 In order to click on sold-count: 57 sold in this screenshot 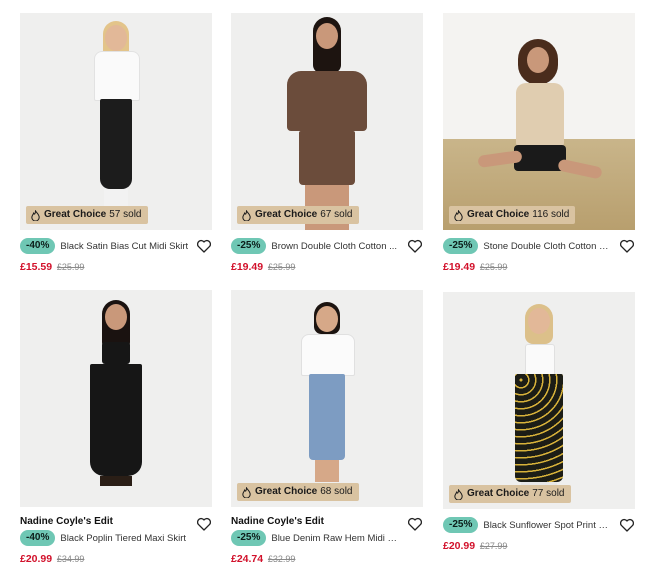, I will do `click(125, 214)`.